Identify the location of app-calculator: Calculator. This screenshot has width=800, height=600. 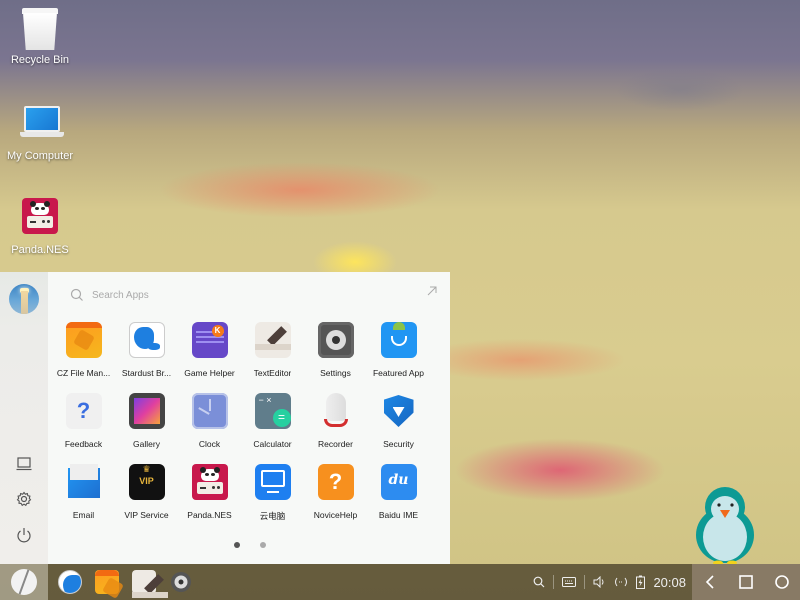
(272, 428).